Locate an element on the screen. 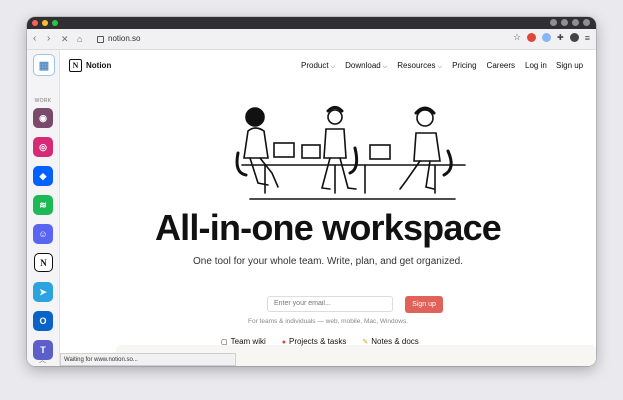  home-icon: ⌂ is located at coordinates (79, 39).